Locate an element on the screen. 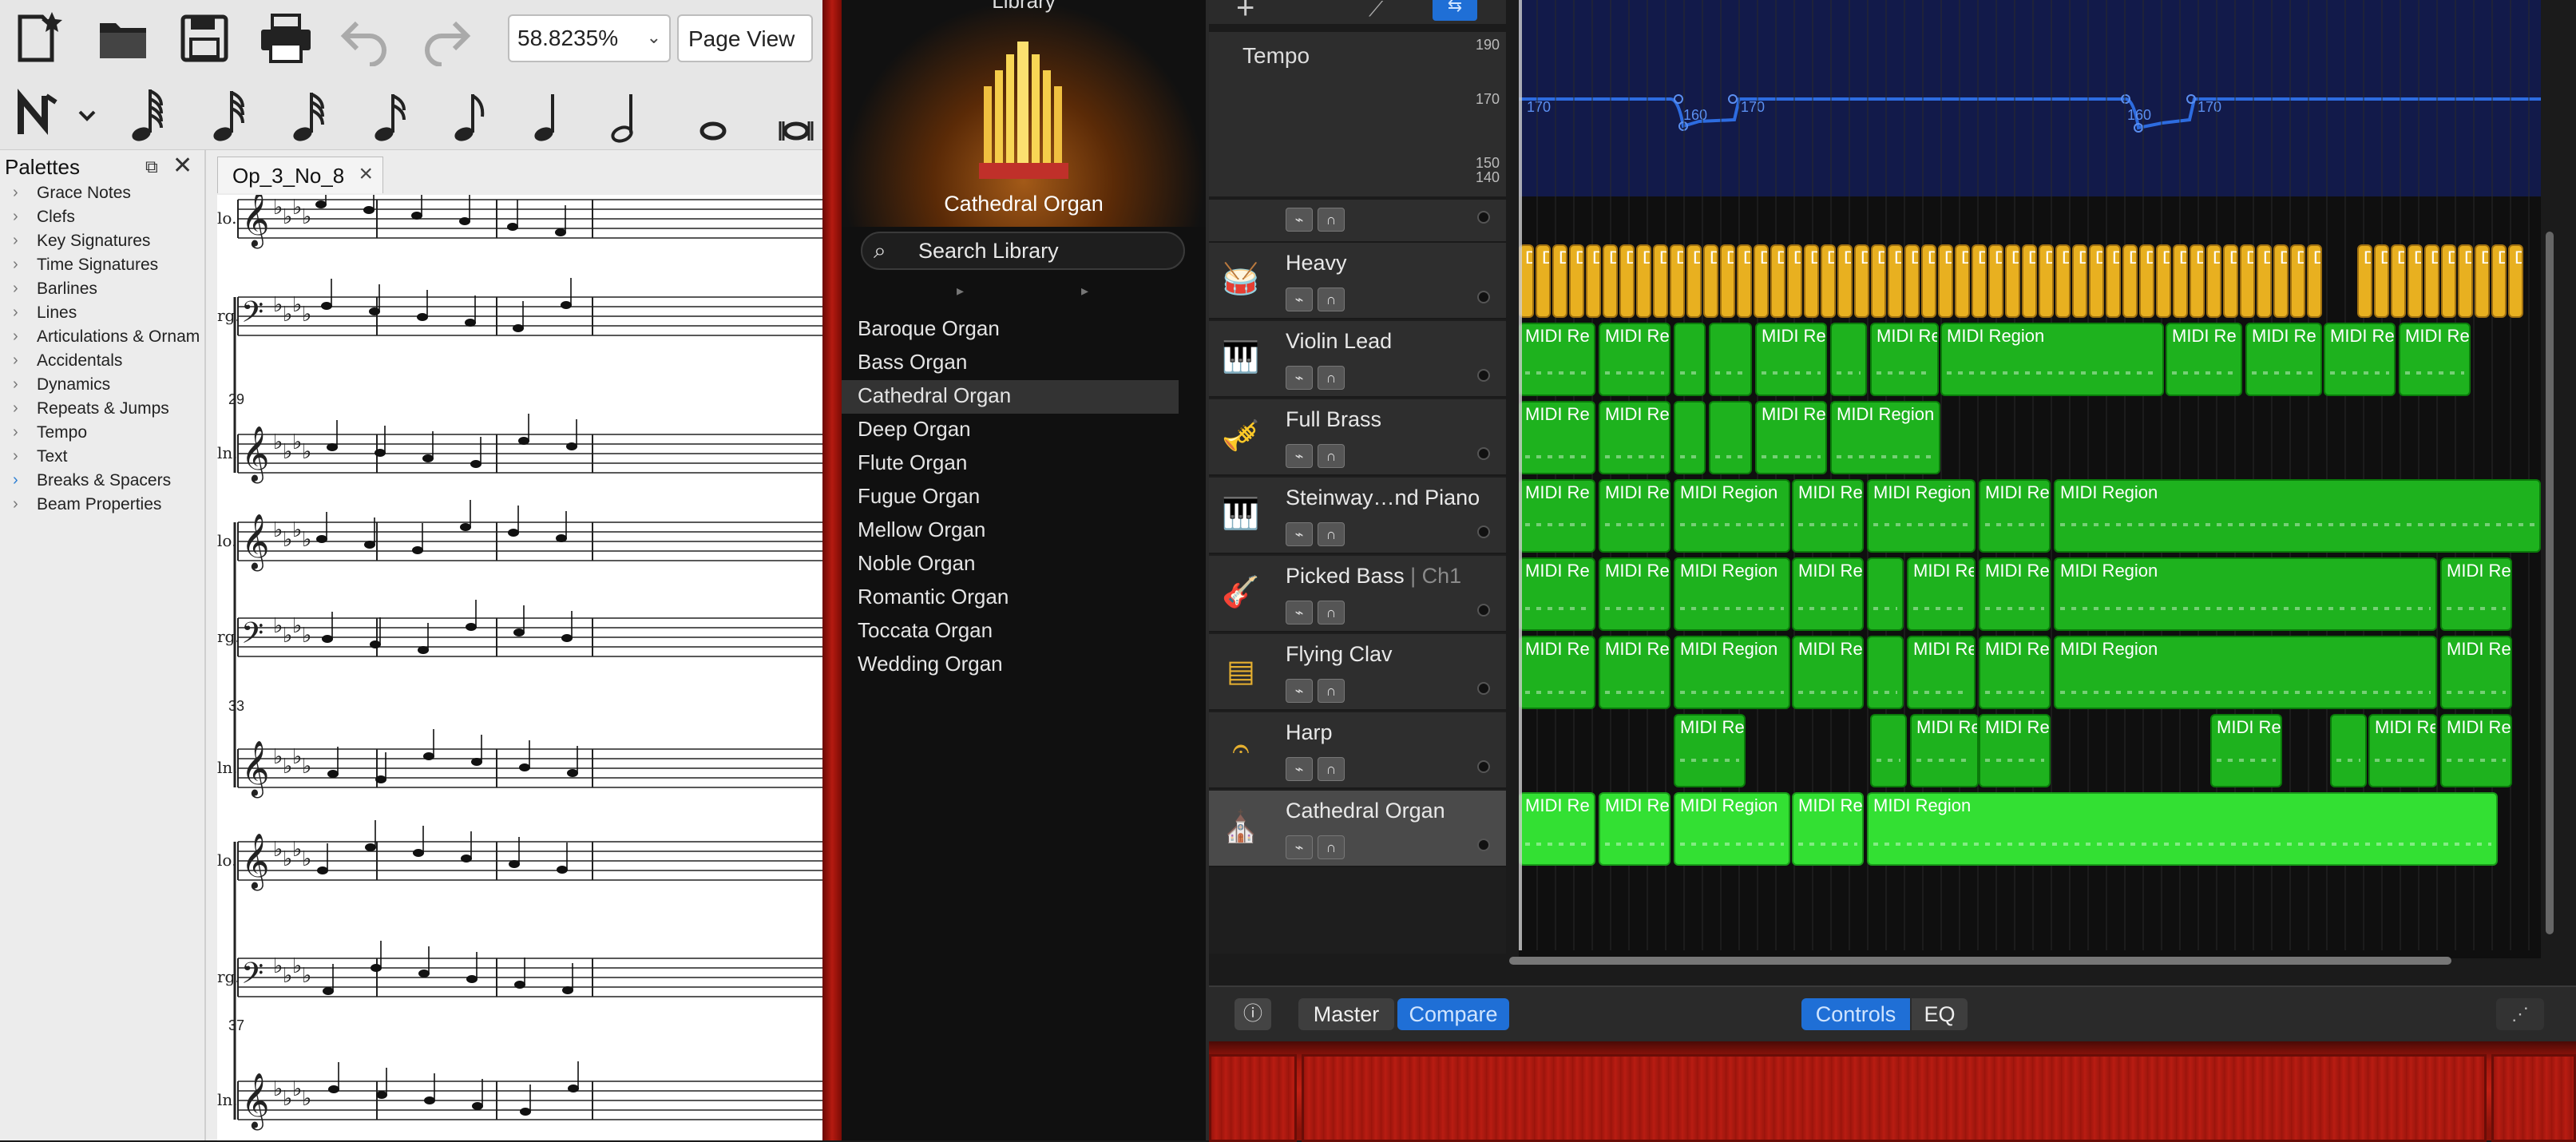  library-item: Deep Organ is located at coordinates (1024, 430).